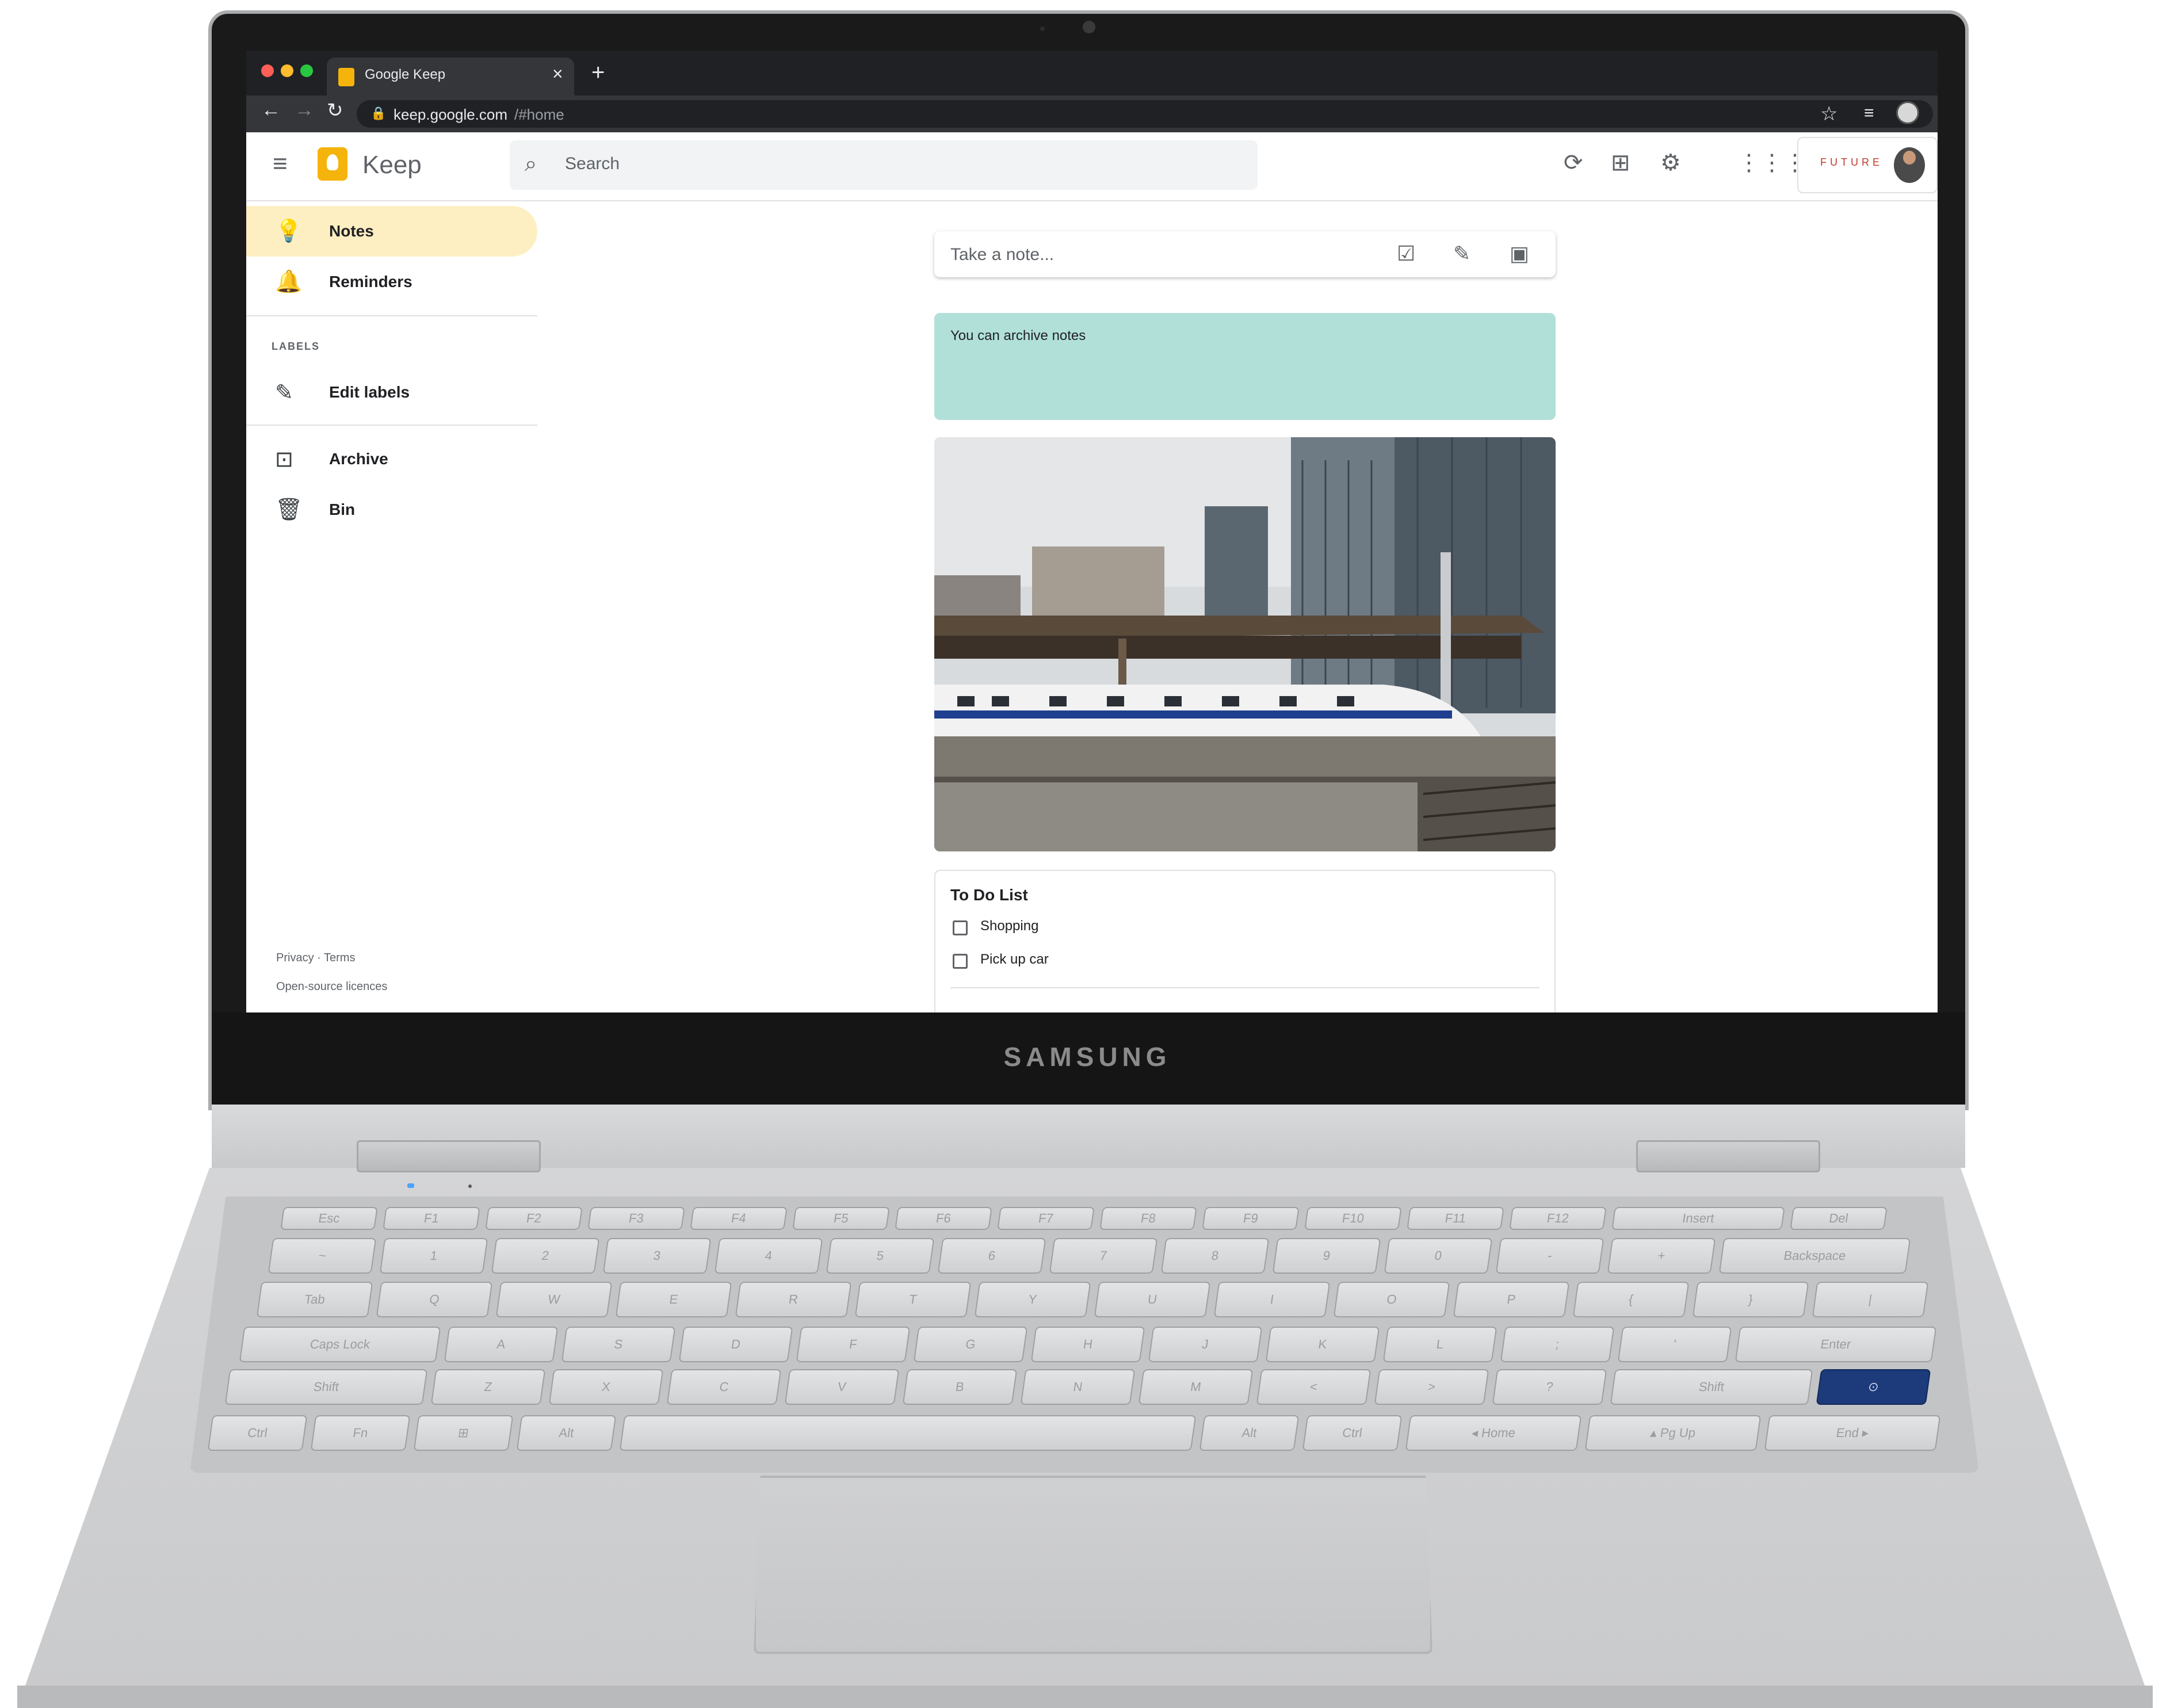 The image size is (2170, 1708). I want to click on sidebar-item-archive: ⊡ Archive, so click(391, 459).